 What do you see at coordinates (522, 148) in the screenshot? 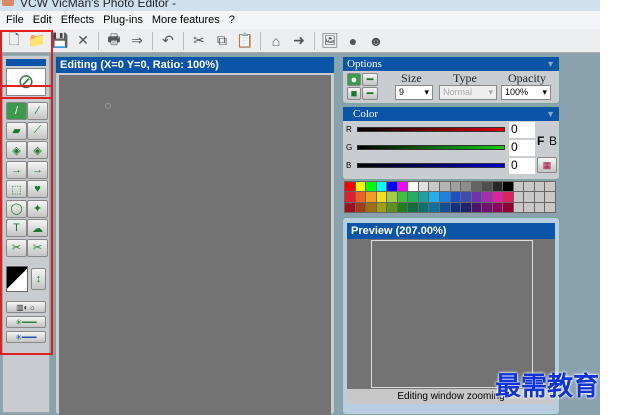
I see `green-value: 0` at bounding box center [522, 148].